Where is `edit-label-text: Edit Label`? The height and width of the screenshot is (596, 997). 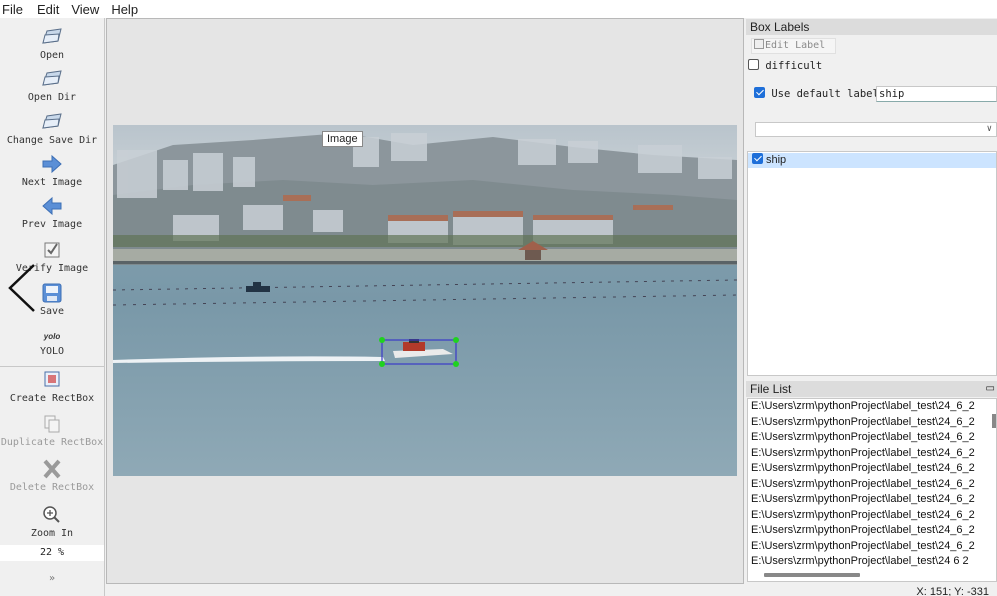 edit-label-text: Edit Label is located at coordinates (795, 45).